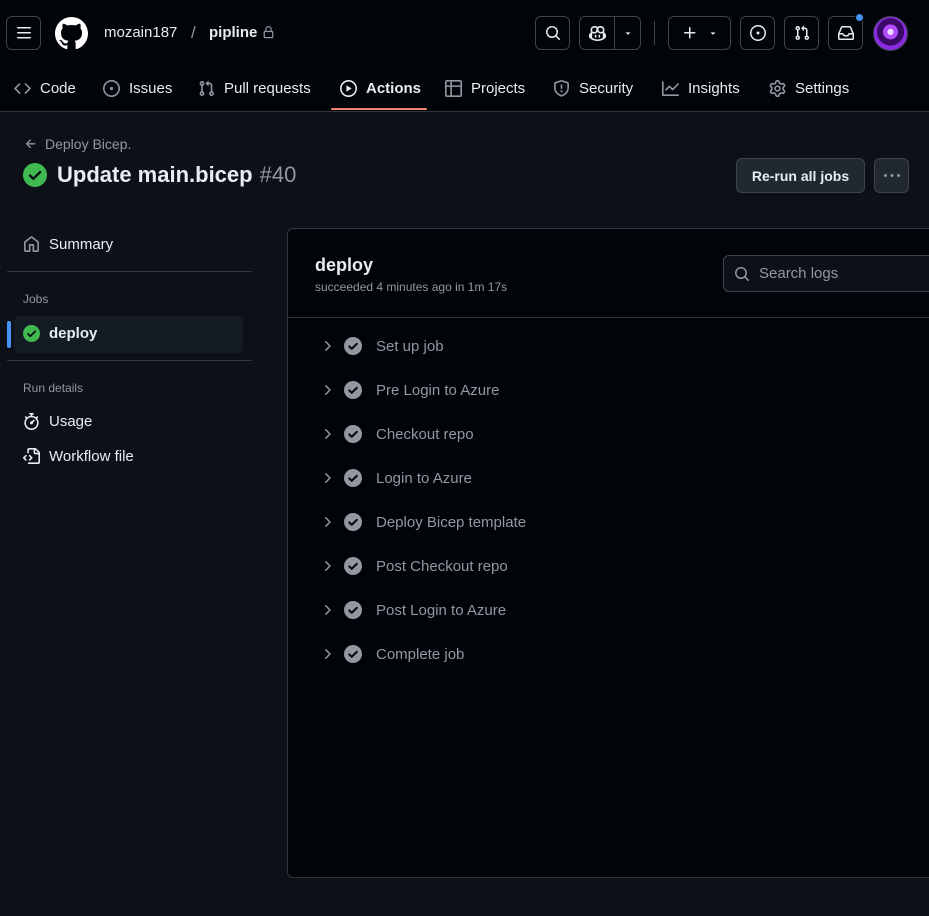 The width and height of the screenshot is (929, 916). I want to click on job-step: Login to Azure, so click(608, 479).